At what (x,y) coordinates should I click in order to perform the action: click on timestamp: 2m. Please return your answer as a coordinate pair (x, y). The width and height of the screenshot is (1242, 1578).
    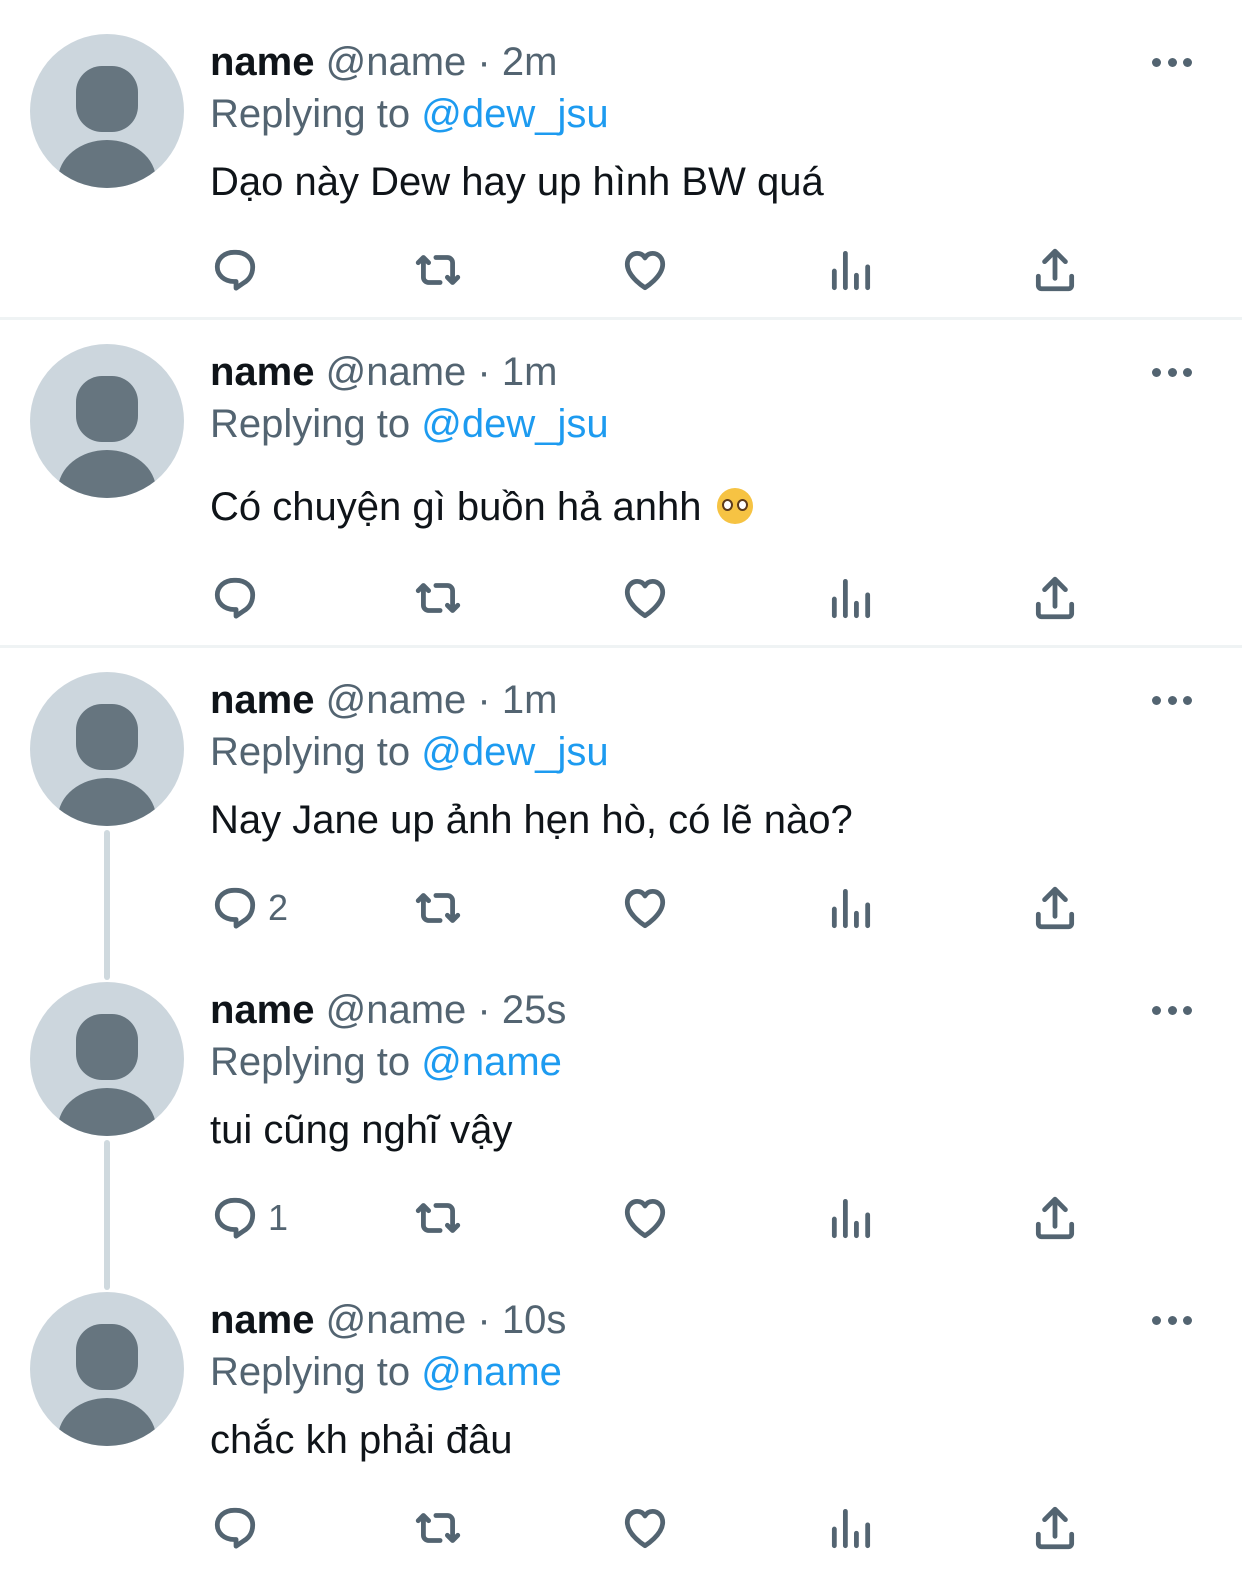
    Looking at the image, I should click on (530, 62).